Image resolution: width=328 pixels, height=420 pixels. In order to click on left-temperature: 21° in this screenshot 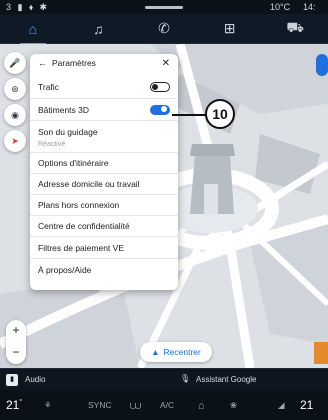, I will do `click(14, 405)`.